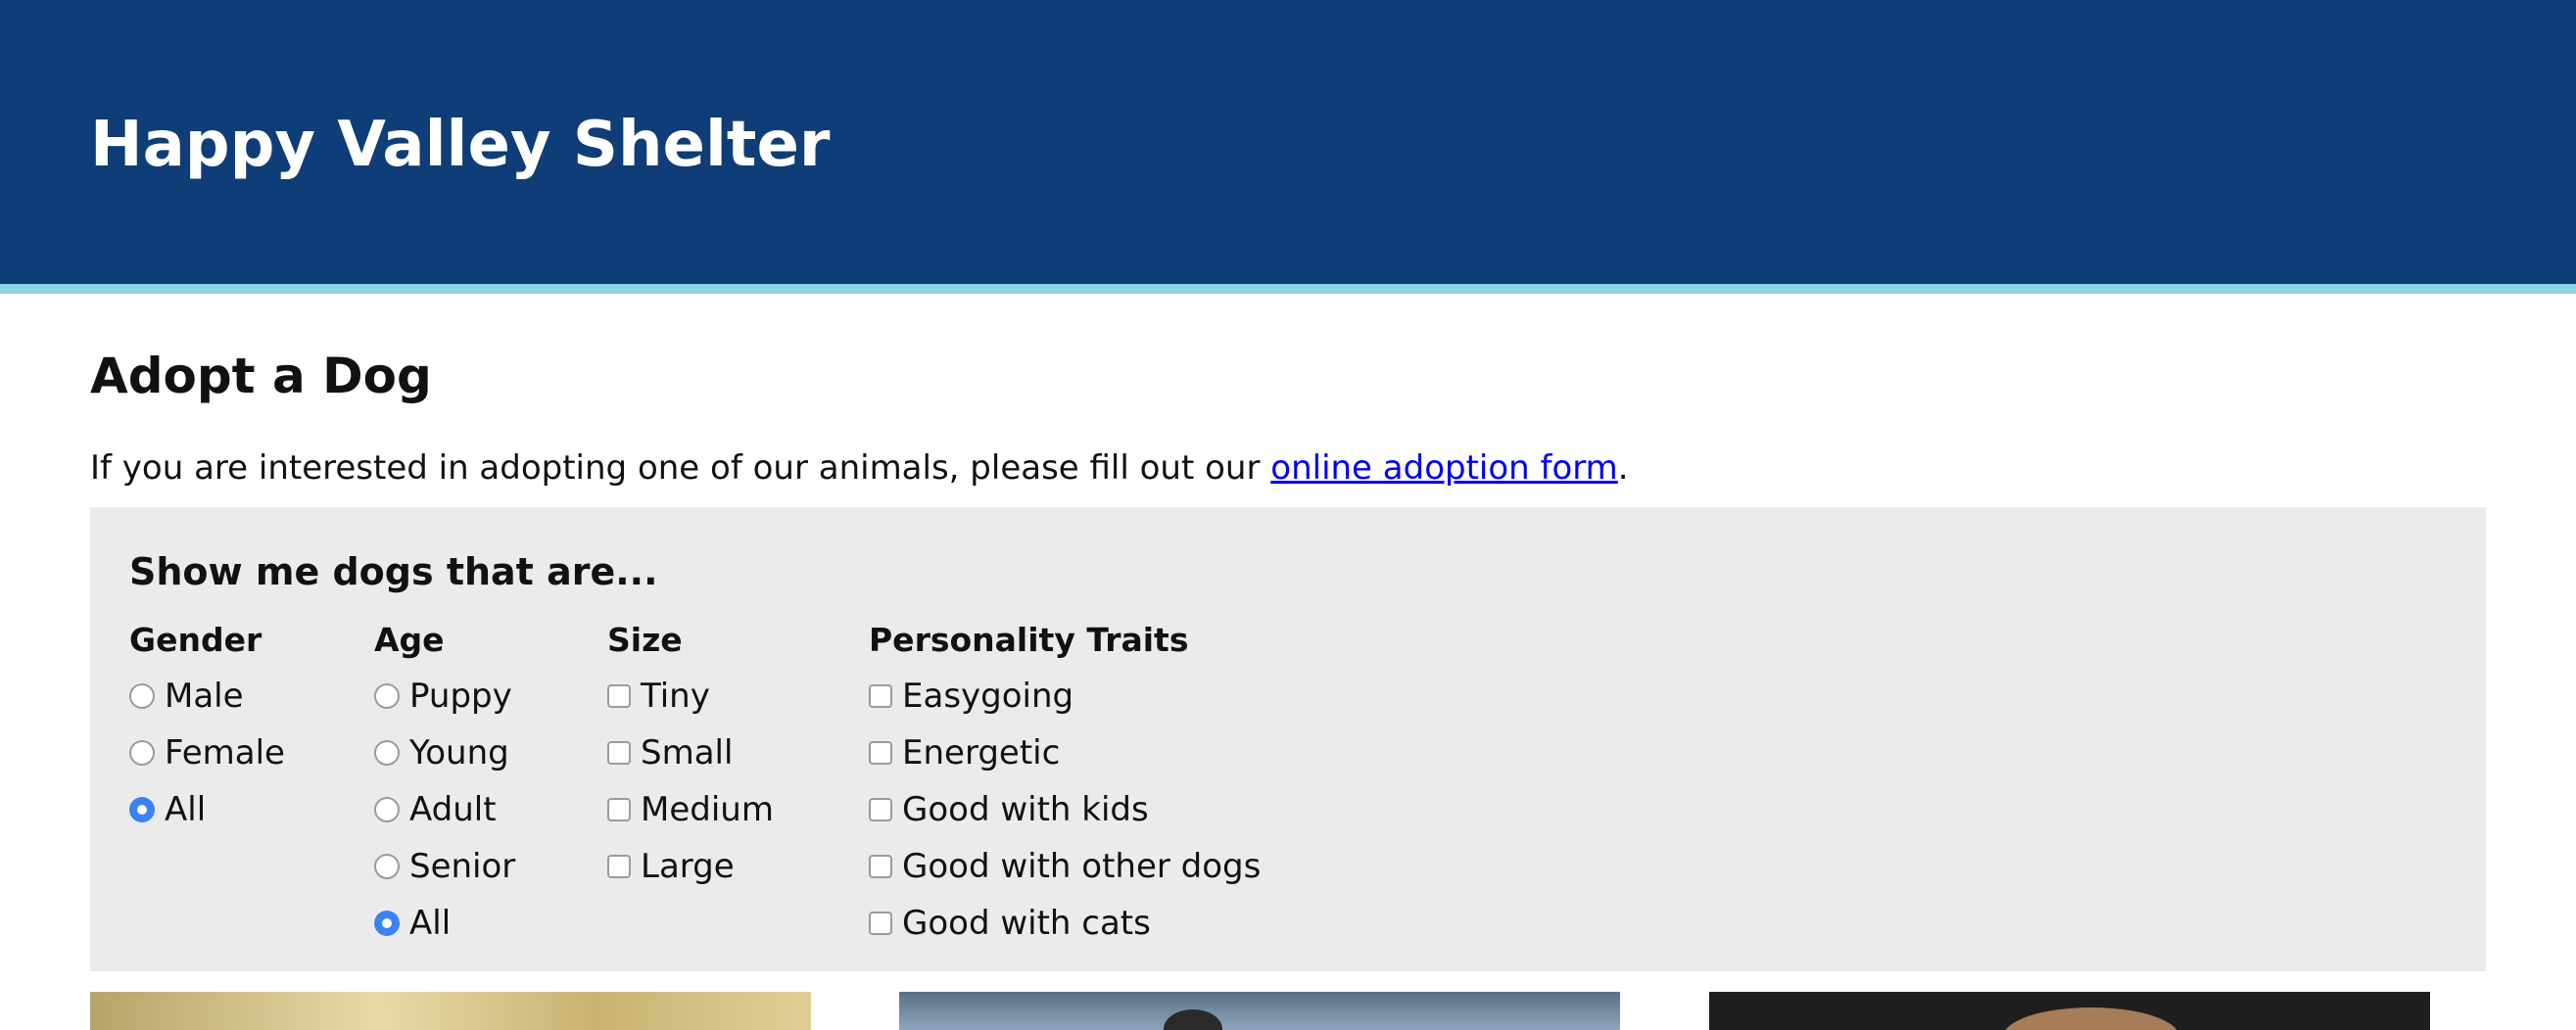 Image resolution: width=2576 pixels, height=1030 pixels. Describe the element at coordinates (463, 866) in the screenshot. I see `option-label: Senior` at that location.